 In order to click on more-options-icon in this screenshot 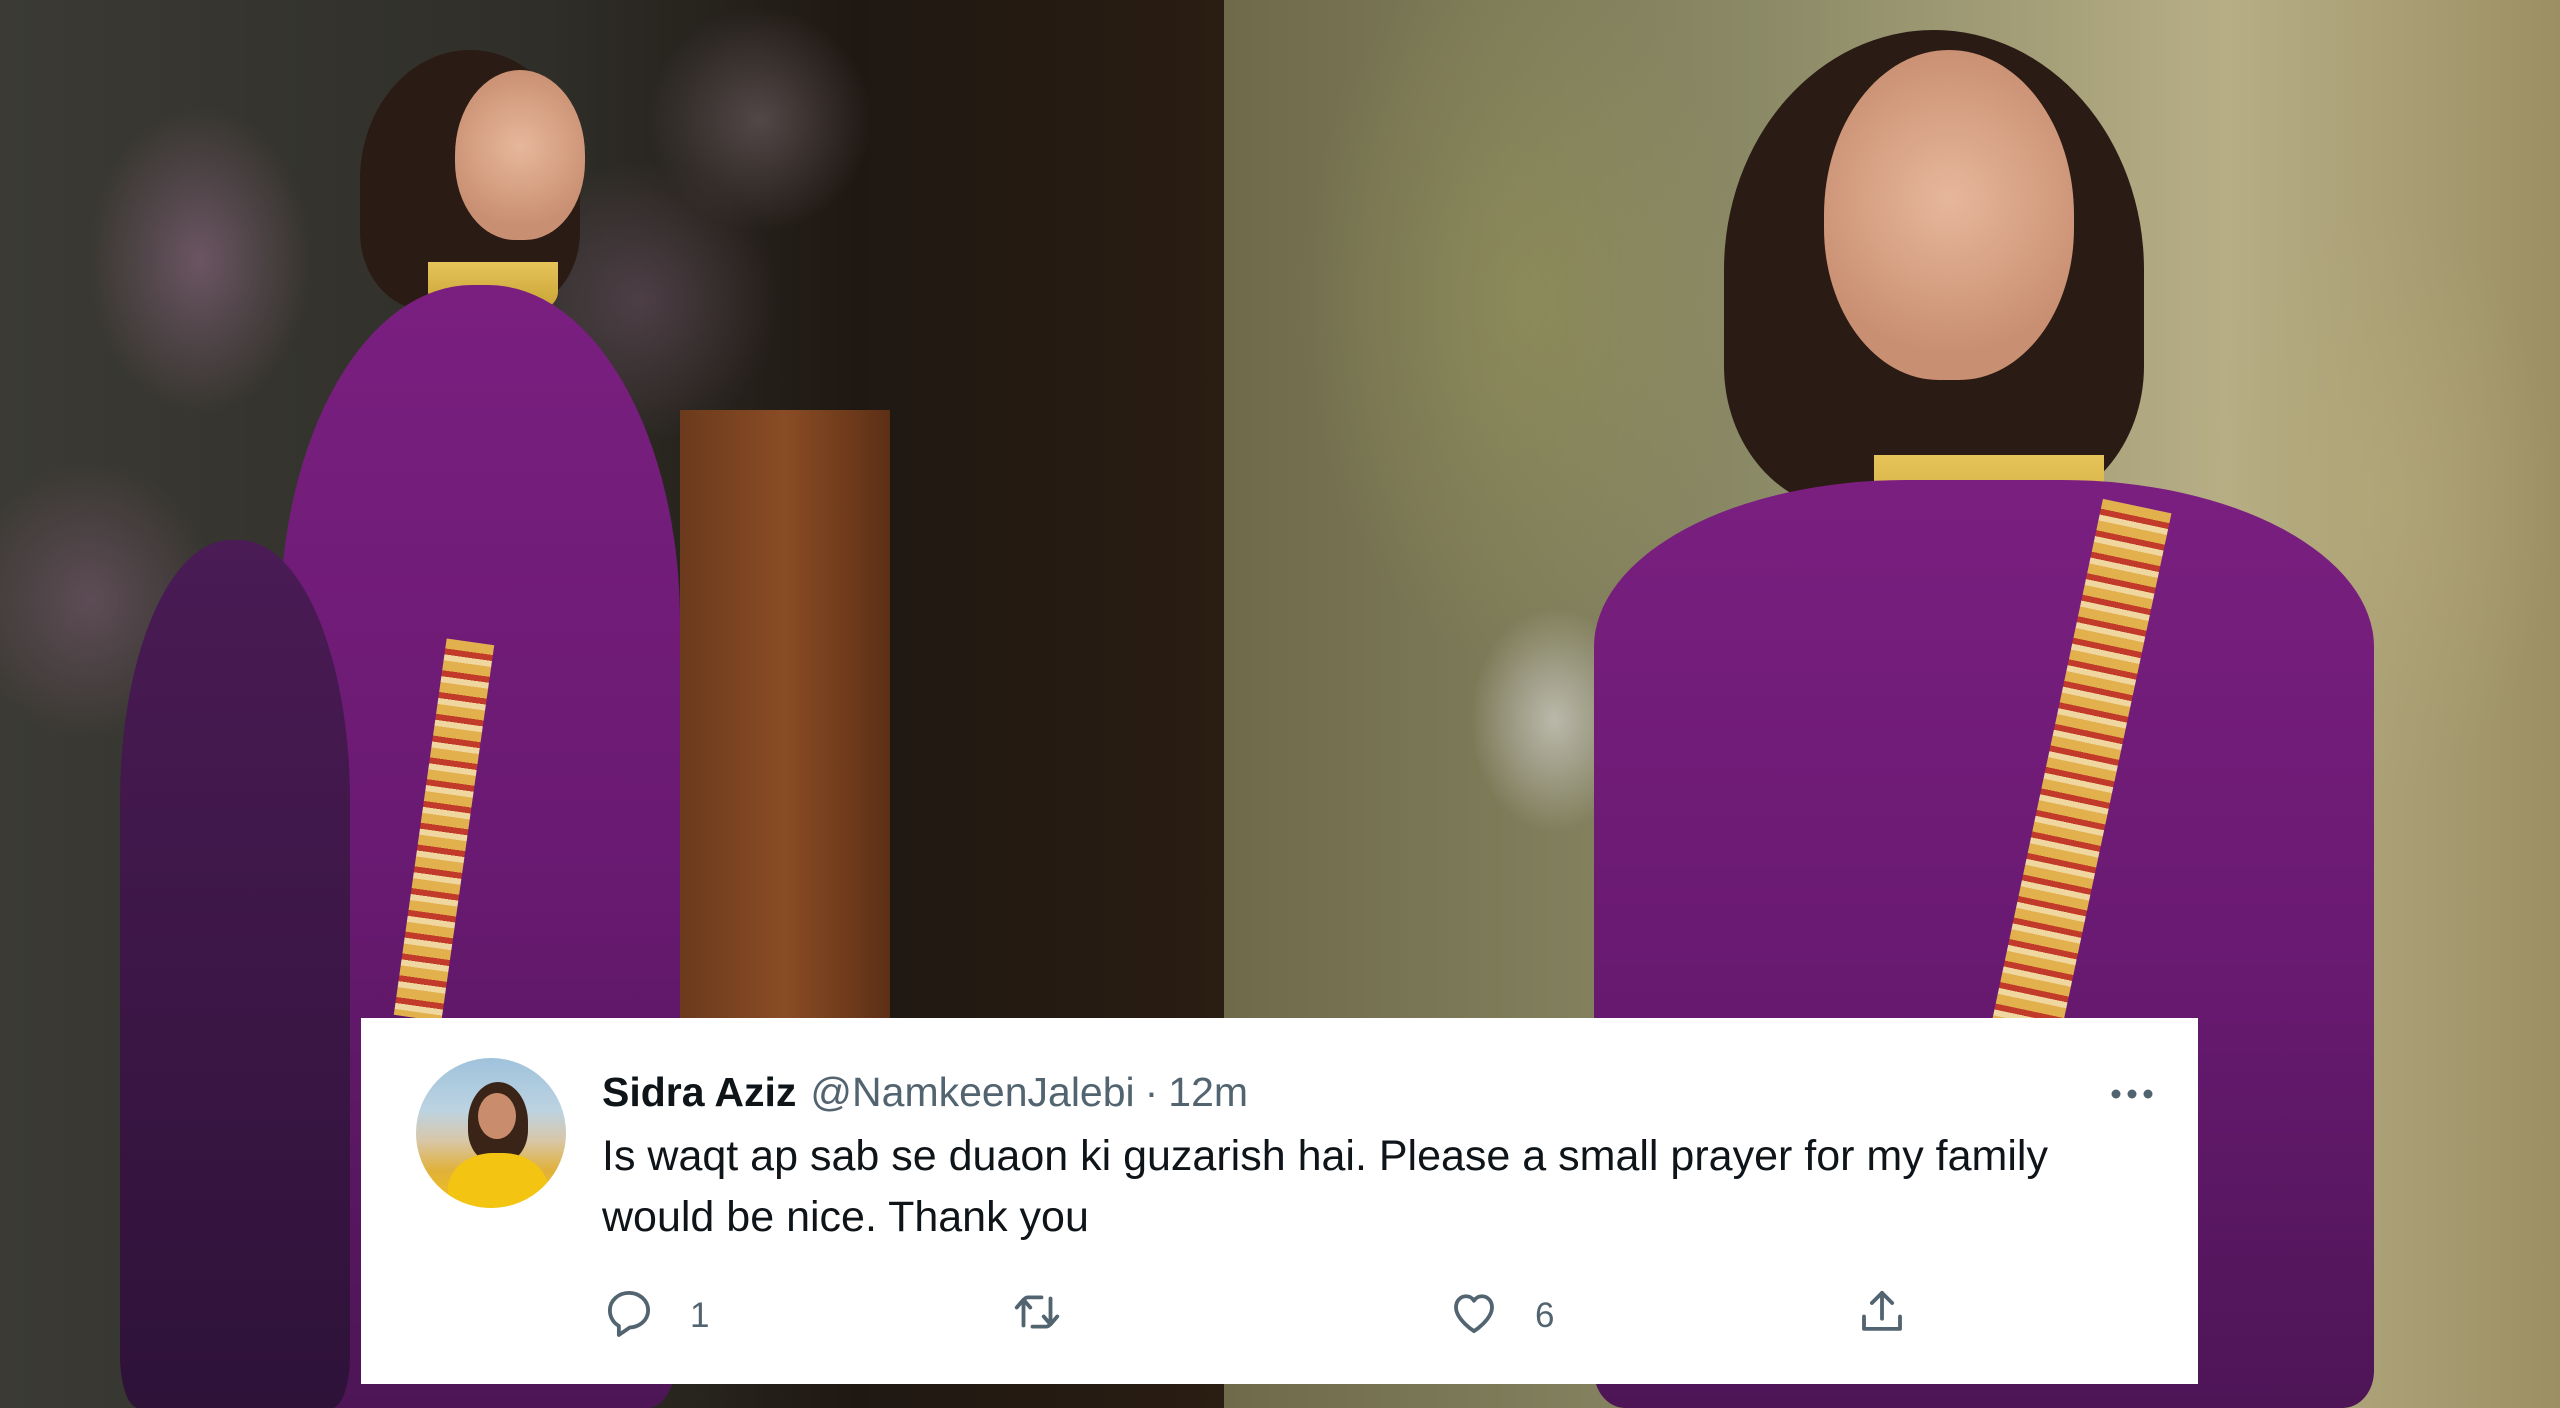, I will do `click(2132, 1089)`.